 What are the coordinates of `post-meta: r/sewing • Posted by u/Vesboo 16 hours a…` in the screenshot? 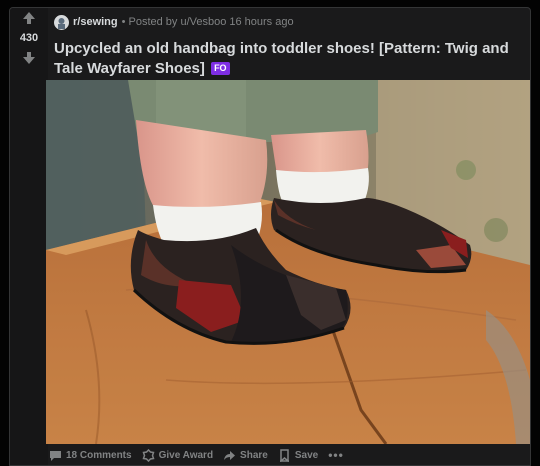 It's located at (292, 22).